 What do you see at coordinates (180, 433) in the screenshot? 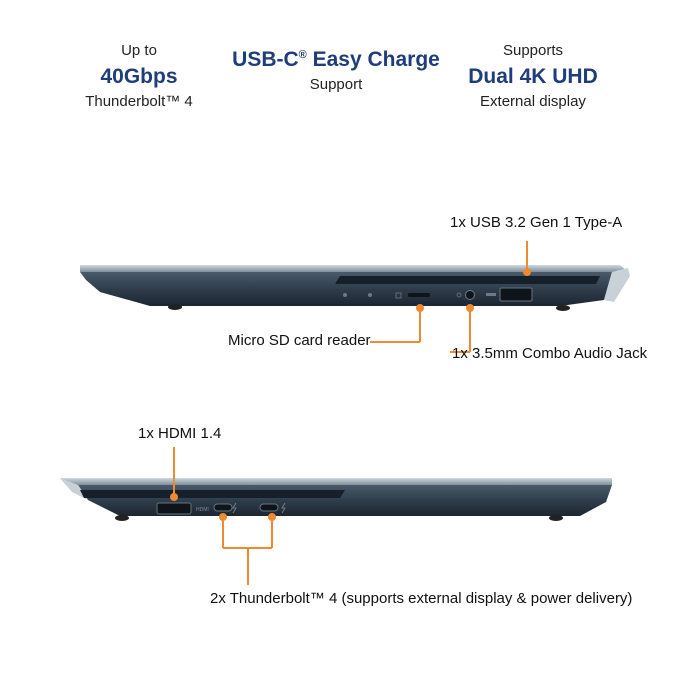
I see `label-hdmi: 1x HDMI 1.4` at bounding box center [180, 433].